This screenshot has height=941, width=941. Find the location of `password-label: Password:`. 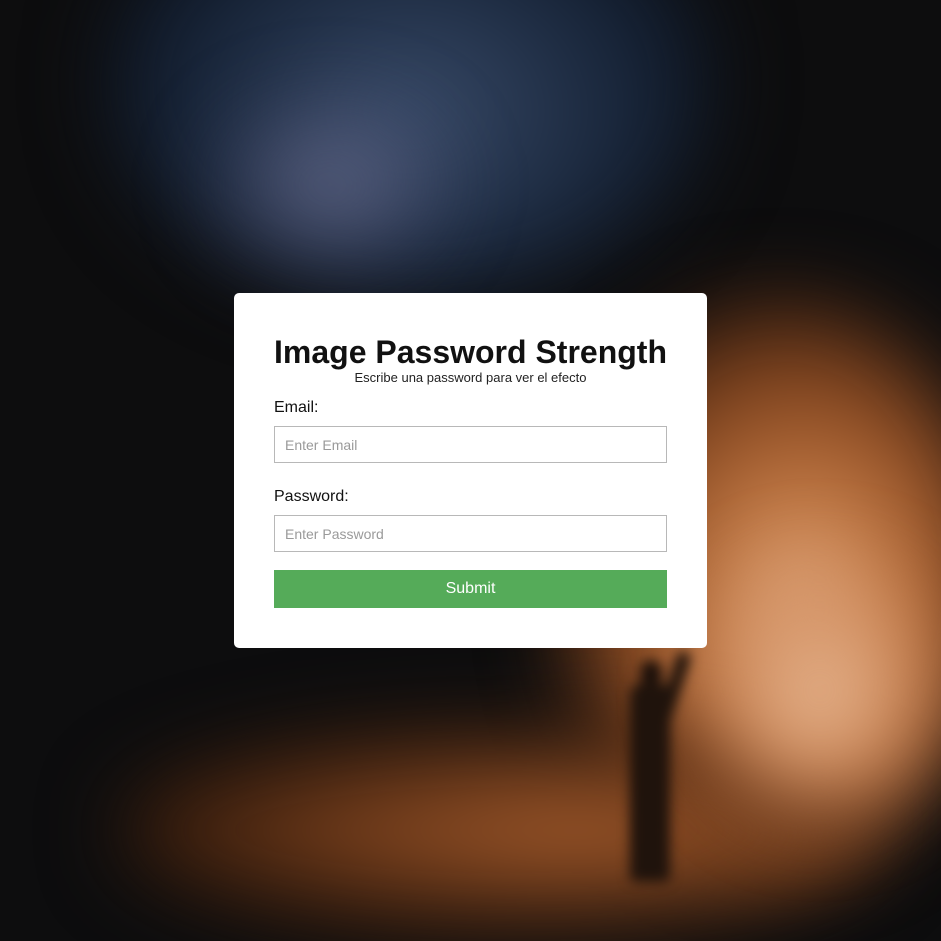

password-label: Password: is located at coordinates (311, 496).